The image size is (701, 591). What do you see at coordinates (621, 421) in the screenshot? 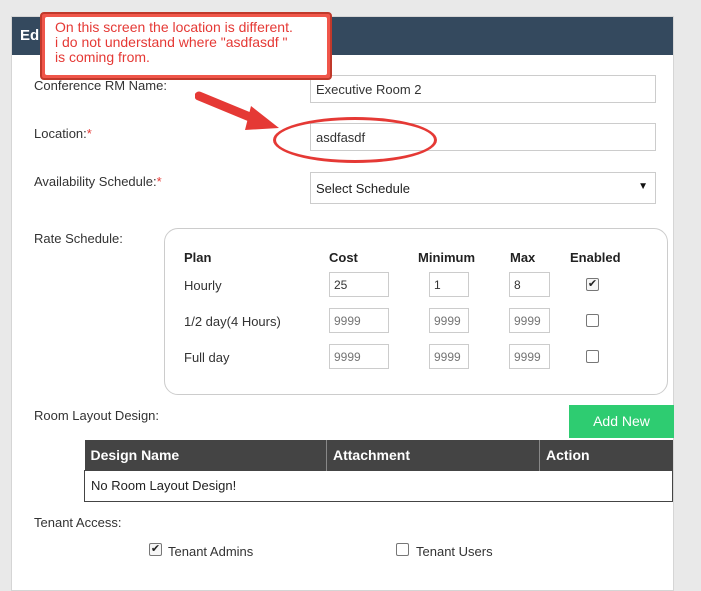
I see `add-new-button: Add New` at bounding box center [621, 421].